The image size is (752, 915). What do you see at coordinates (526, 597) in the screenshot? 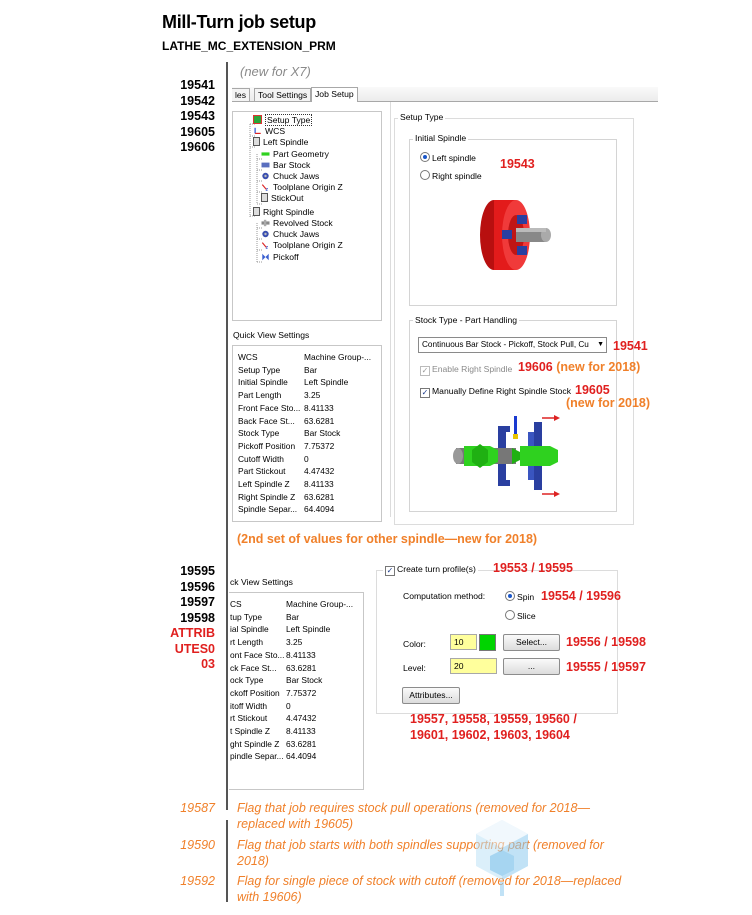
I see `radio-label: Spin` at bounding box center [526, 597].